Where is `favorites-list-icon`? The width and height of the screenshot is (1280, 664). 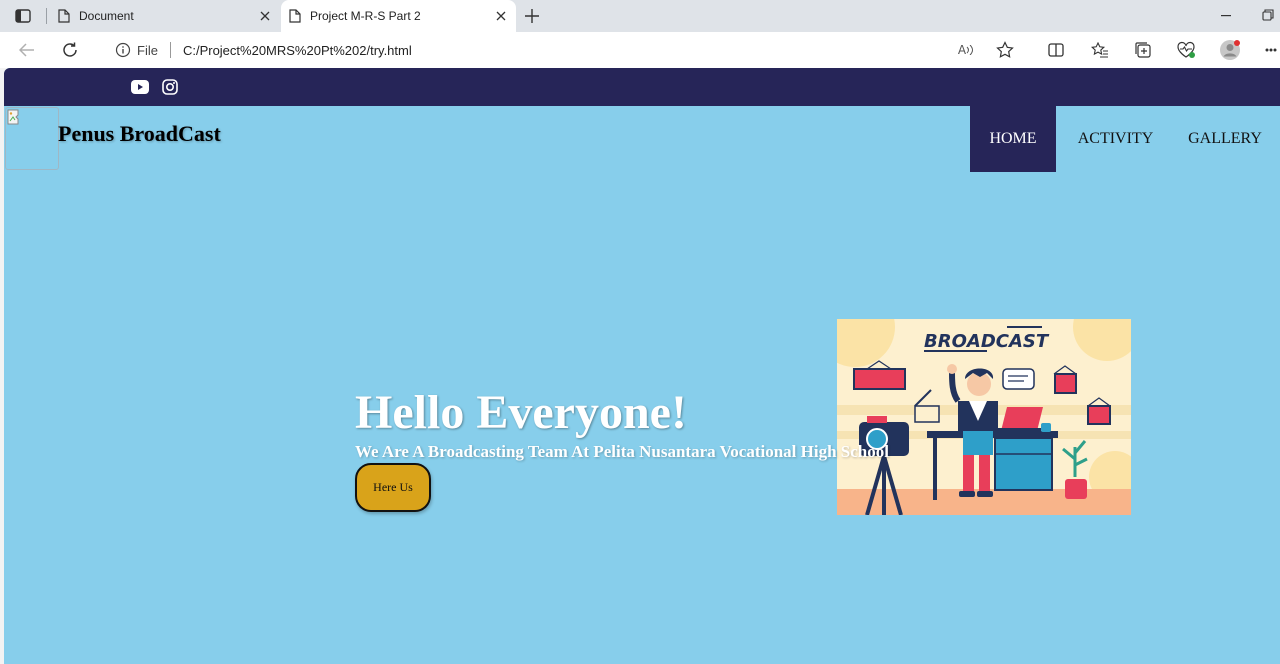 favorites-list-icon is located at coordinates (1099, 50).